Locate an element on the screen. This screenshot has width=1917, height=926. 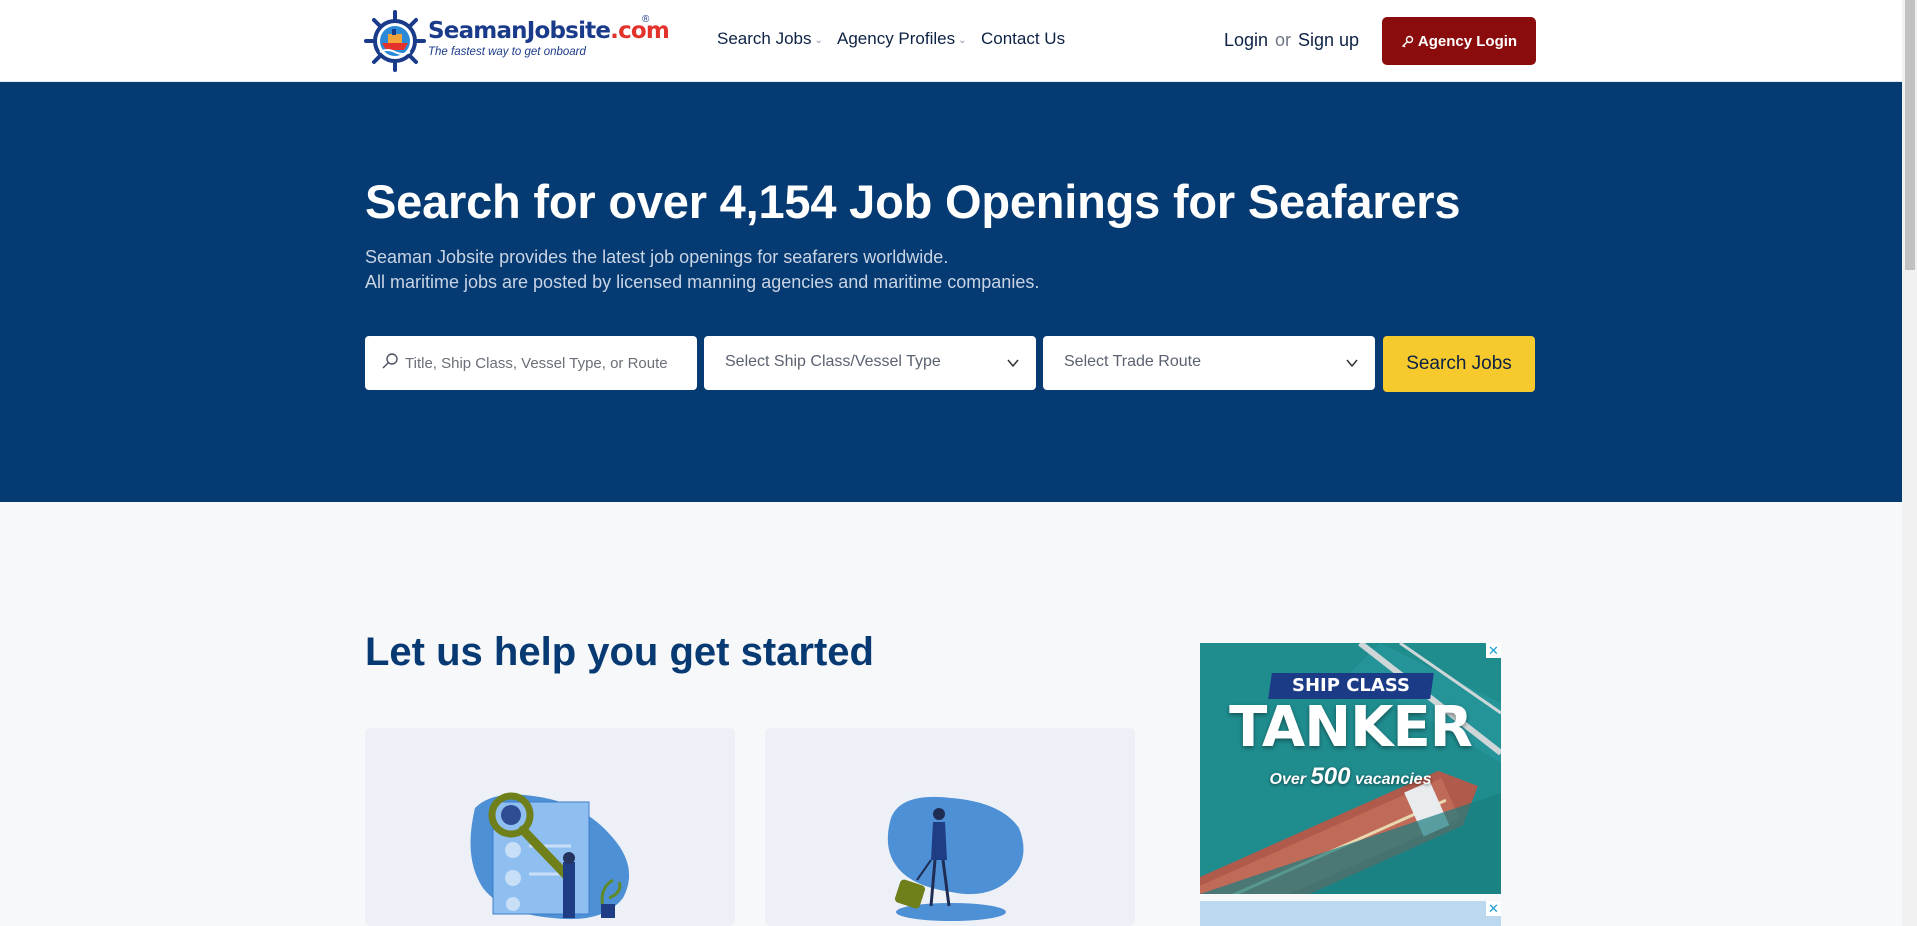
job-search-field is located at coordinates (531, 363).